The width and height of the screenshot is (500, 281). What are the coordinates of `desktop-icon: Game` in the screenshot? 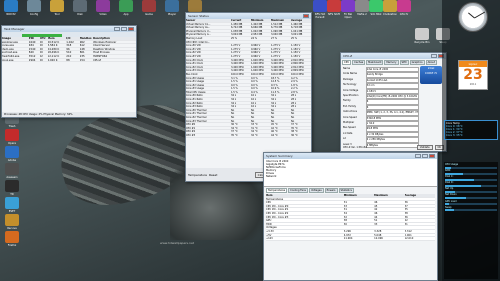 It's located at (149, 8).